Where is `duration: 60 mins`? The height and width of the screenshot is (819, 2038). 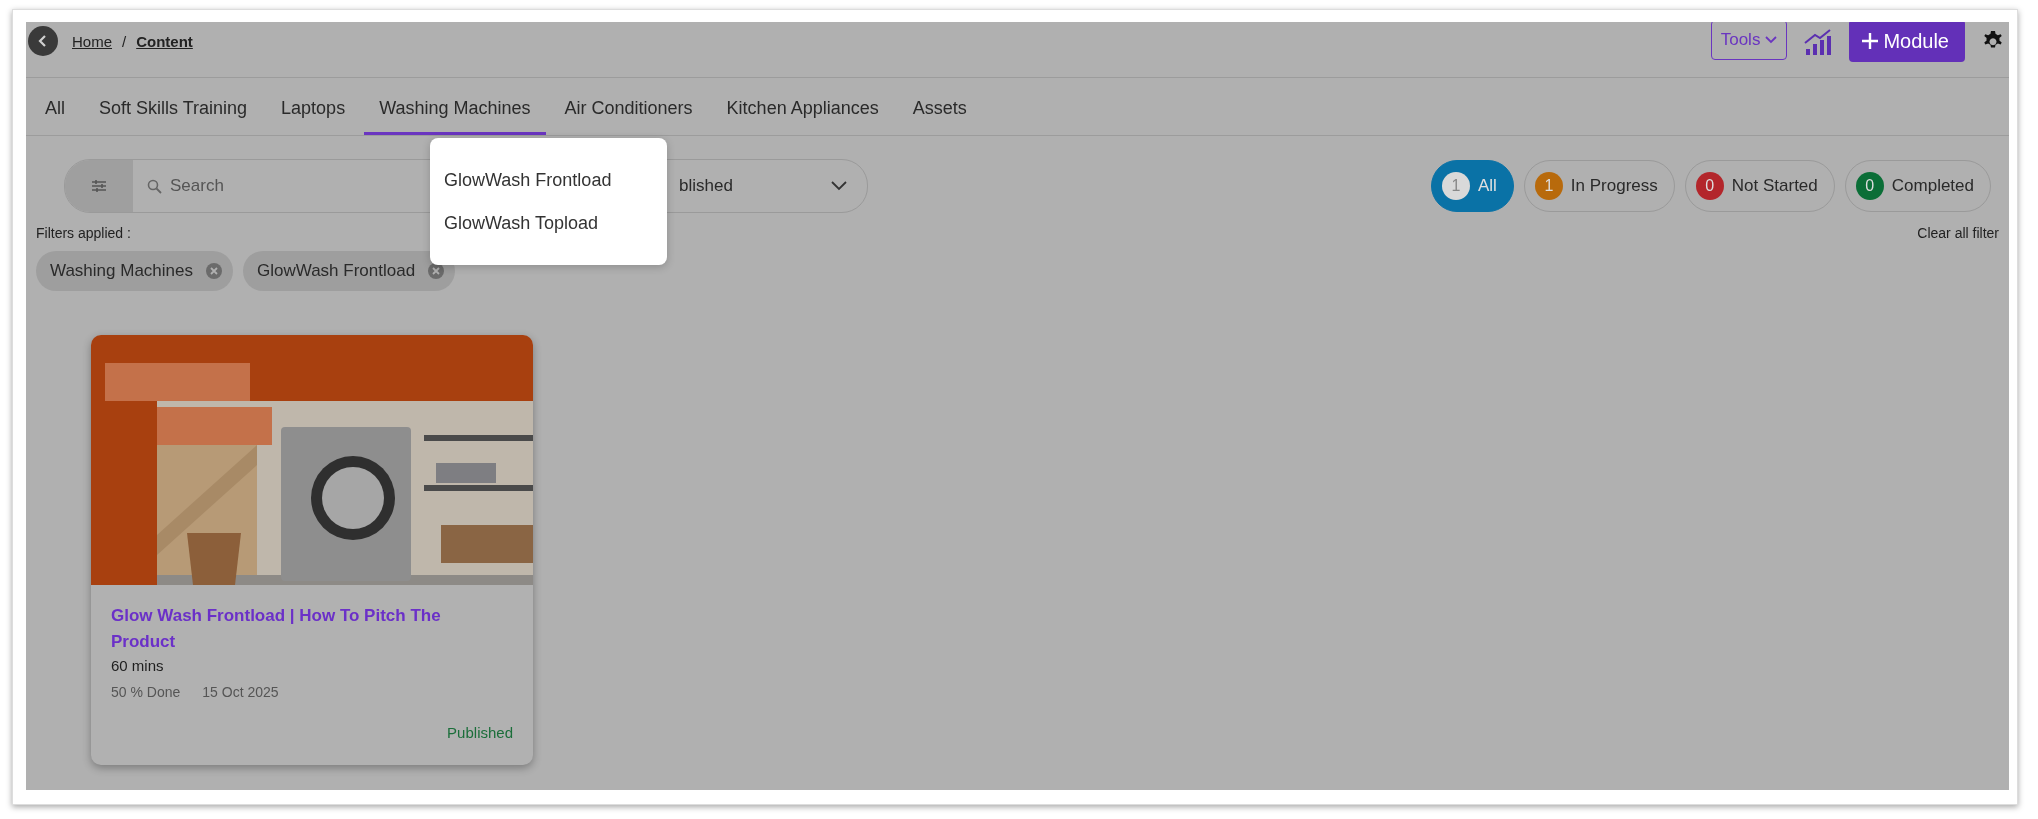
duration: 60 mins is located at coordinates (138, 665).